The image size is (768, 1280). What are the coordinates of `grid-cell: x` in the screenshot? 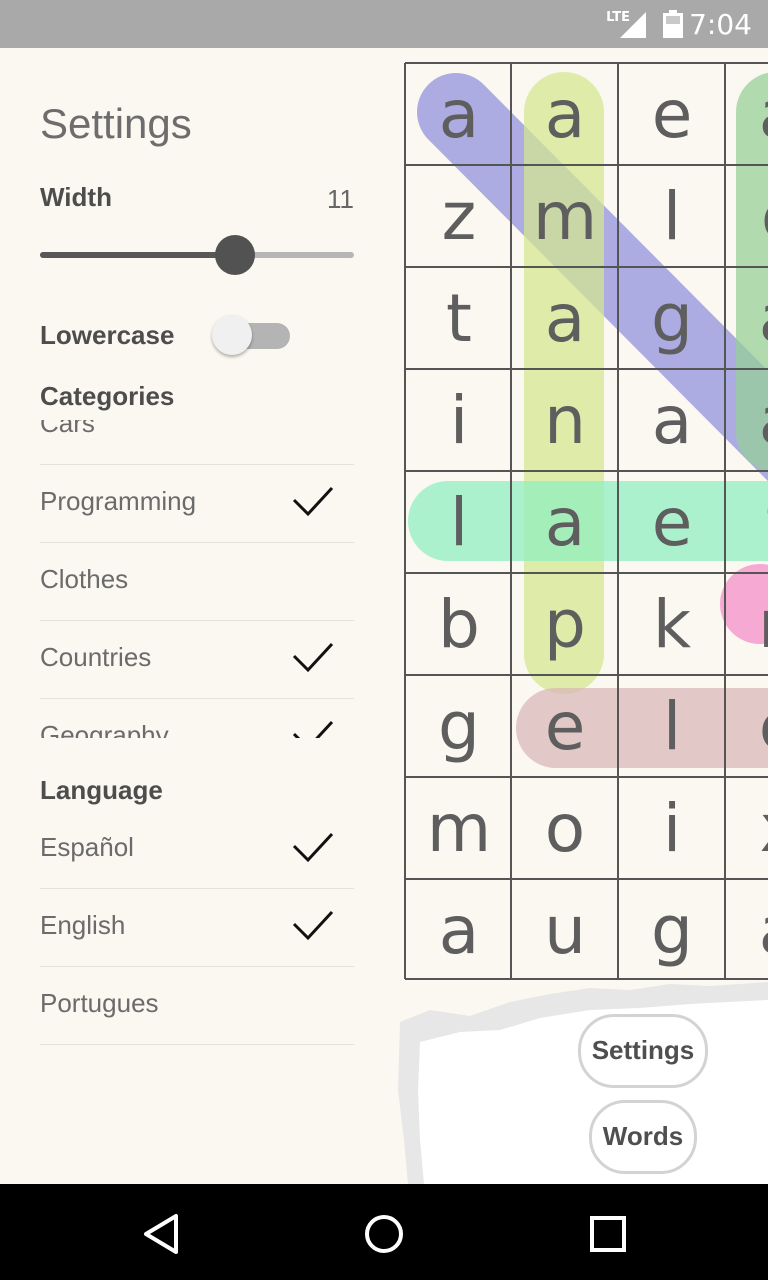 It's located at (747, 829).